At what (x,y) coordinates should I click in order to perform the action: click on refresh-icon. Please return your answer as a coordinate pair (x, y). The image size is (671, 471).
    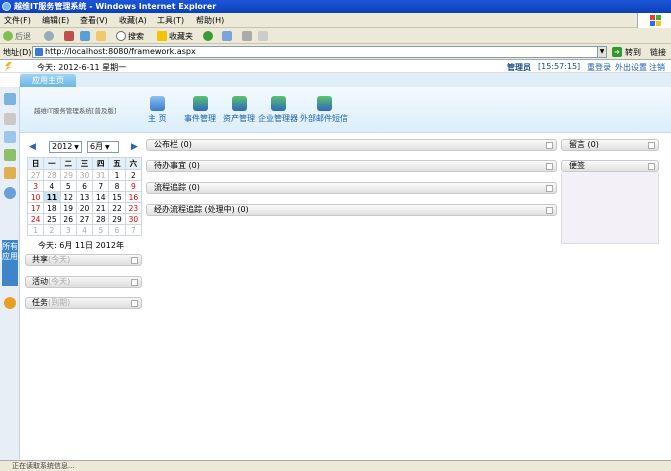
    Looking at the image, I should click on (85, 36).